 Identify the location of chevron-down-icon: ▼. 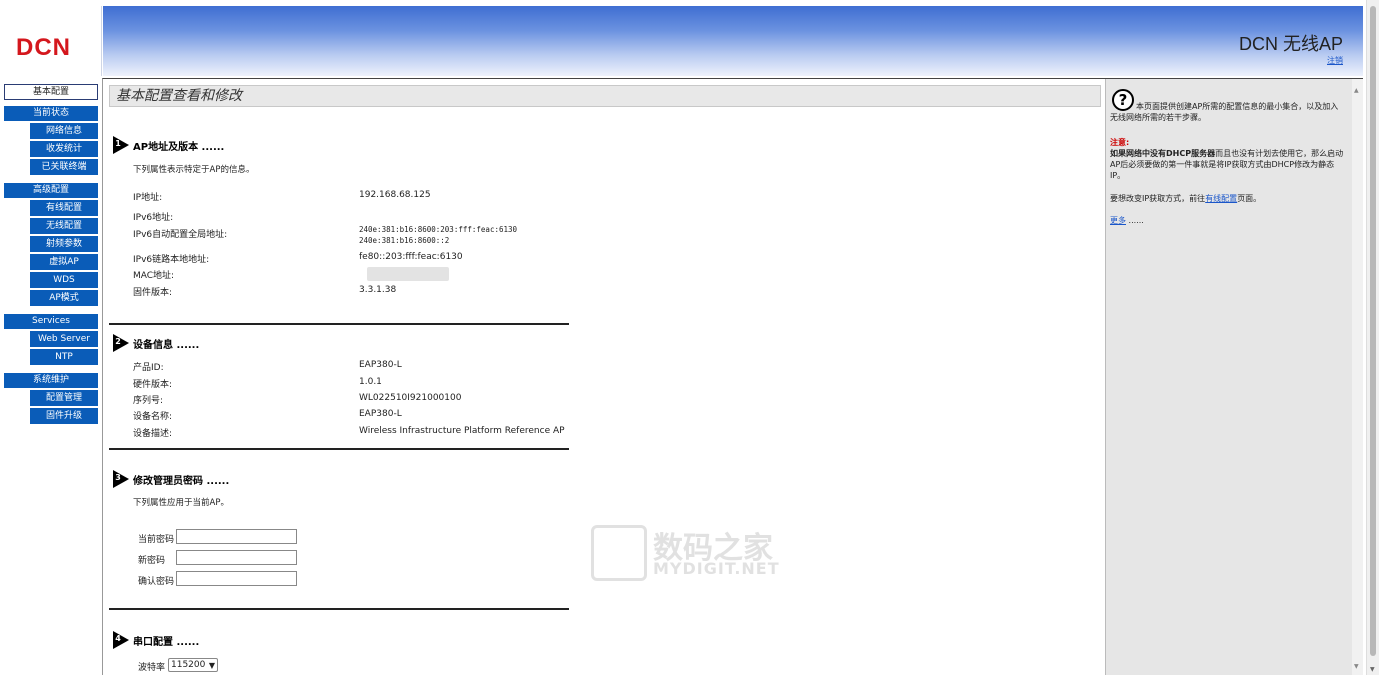
(211, 665).